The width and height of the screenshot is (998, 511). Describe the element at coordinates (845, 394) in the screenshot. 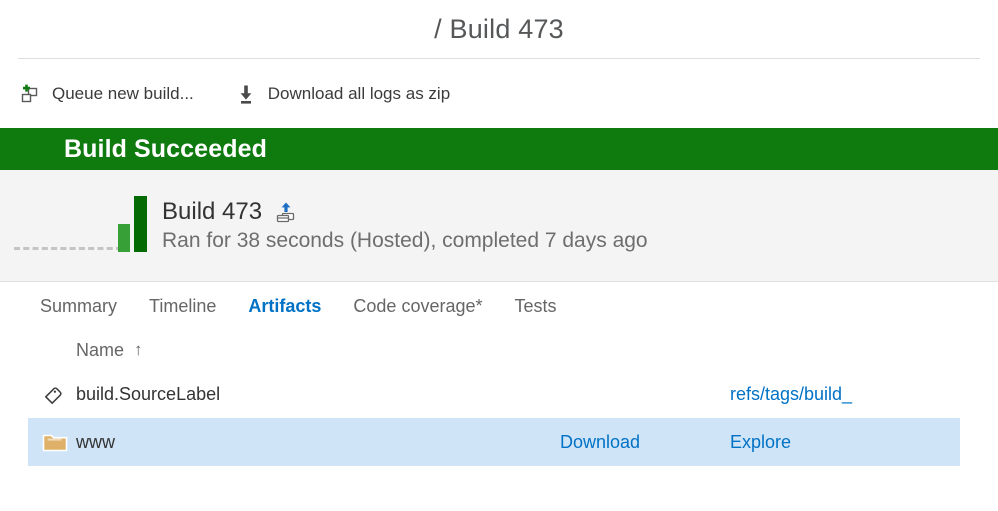

I see `artifact-source-link: refs/tags/build_` at that location.